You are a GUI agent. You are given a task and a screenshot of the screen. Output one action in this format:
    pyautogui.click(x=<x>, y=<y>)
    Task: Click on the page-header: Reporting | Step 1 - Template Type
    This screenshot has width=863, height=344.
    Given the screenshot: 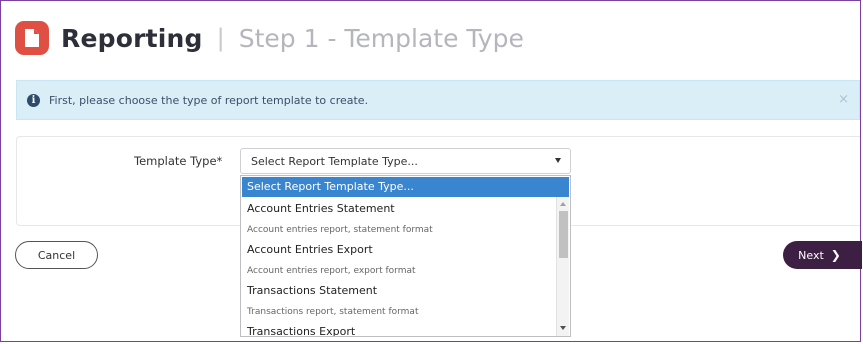 What is the action you would take?
    pyautogui.click(x=269, y=38)
    